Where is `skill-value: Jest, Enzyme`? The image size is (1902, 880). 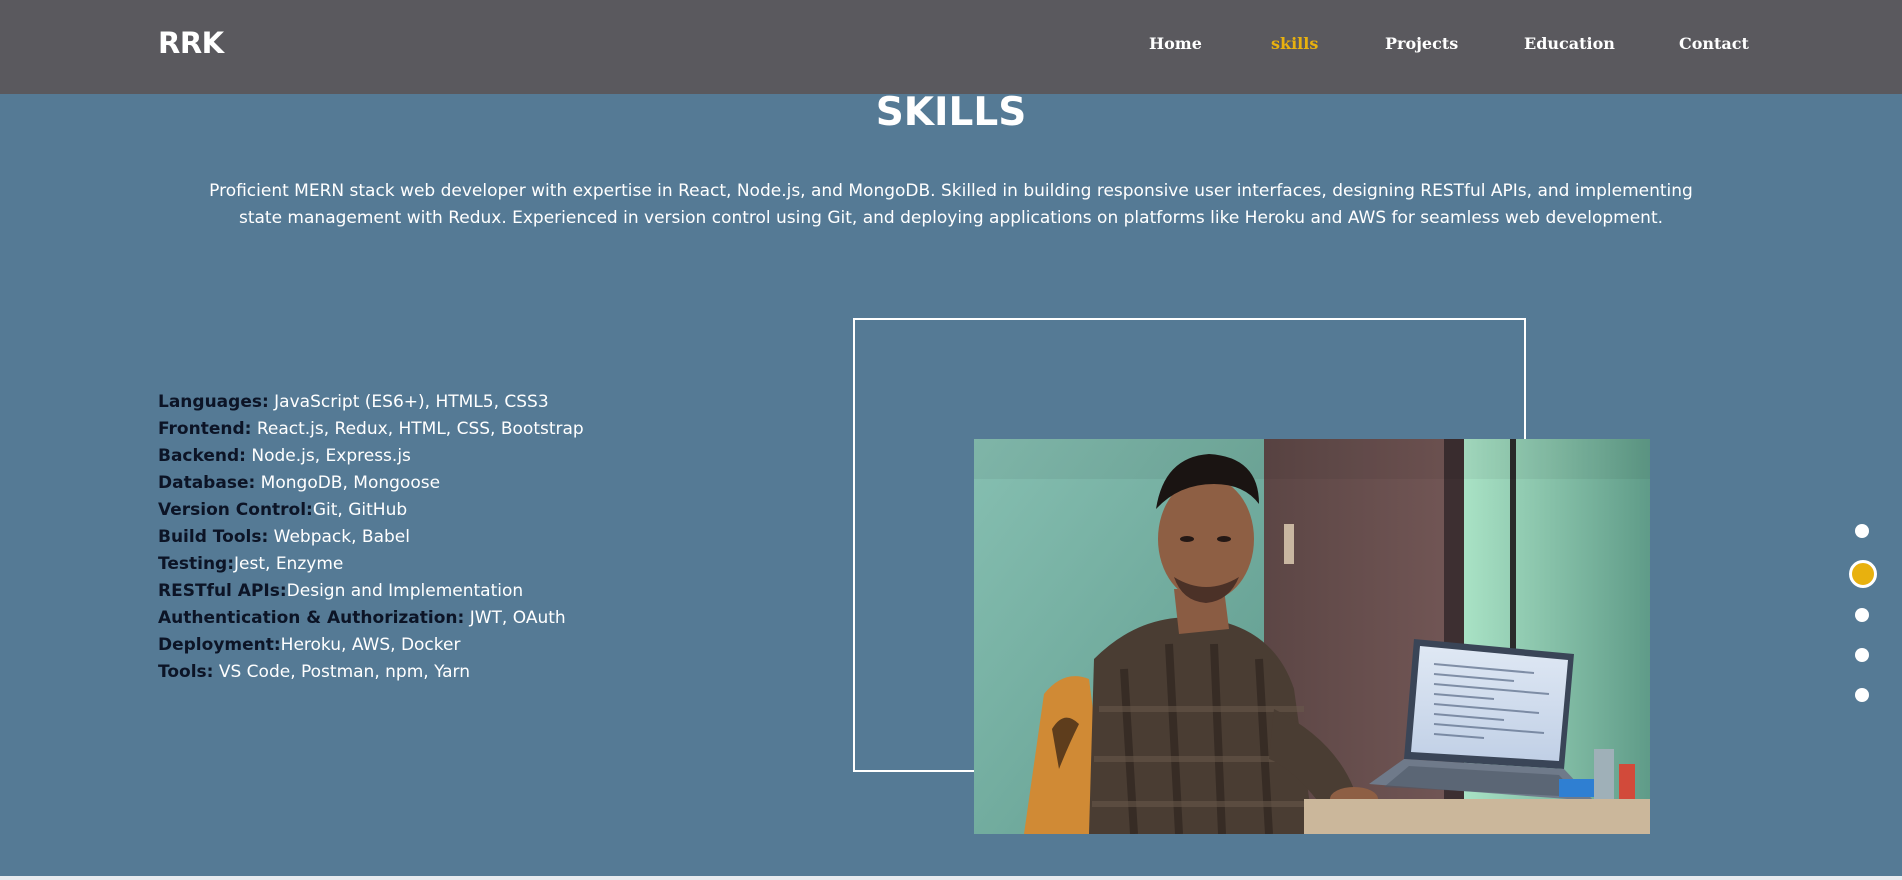
skill-value: Jest, Enzyme is located at coordinates (289, 564).